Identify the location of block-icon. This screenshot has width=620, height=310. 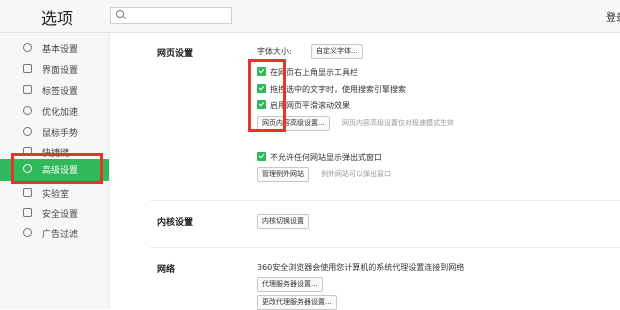
(27, 232).